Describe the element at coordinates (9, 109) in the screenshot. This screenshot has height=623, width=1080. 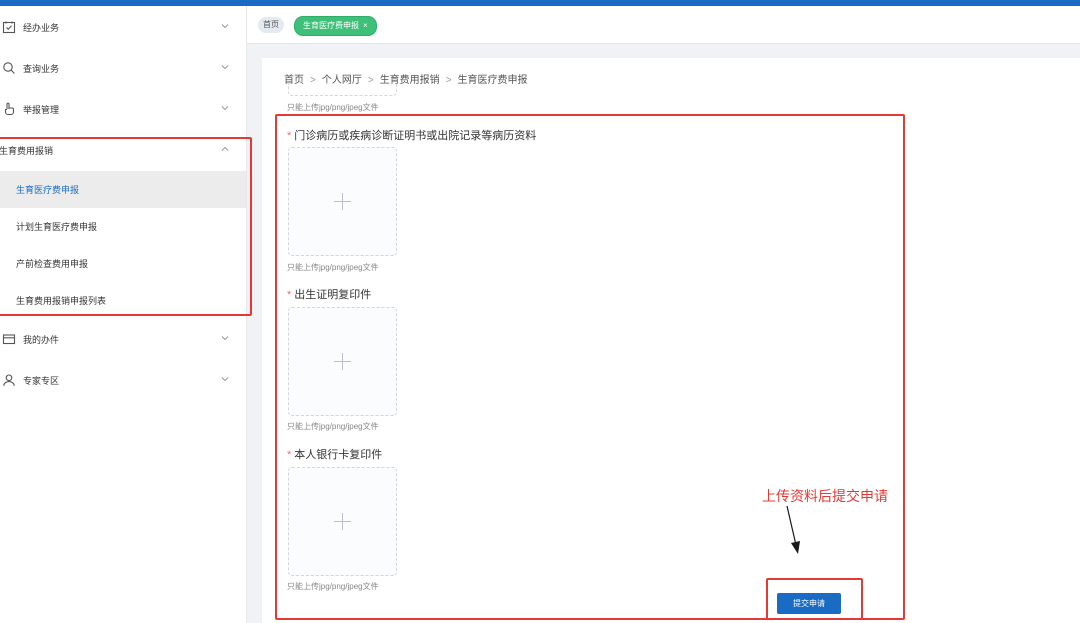
I see `hand-pointer-icon` at that location.